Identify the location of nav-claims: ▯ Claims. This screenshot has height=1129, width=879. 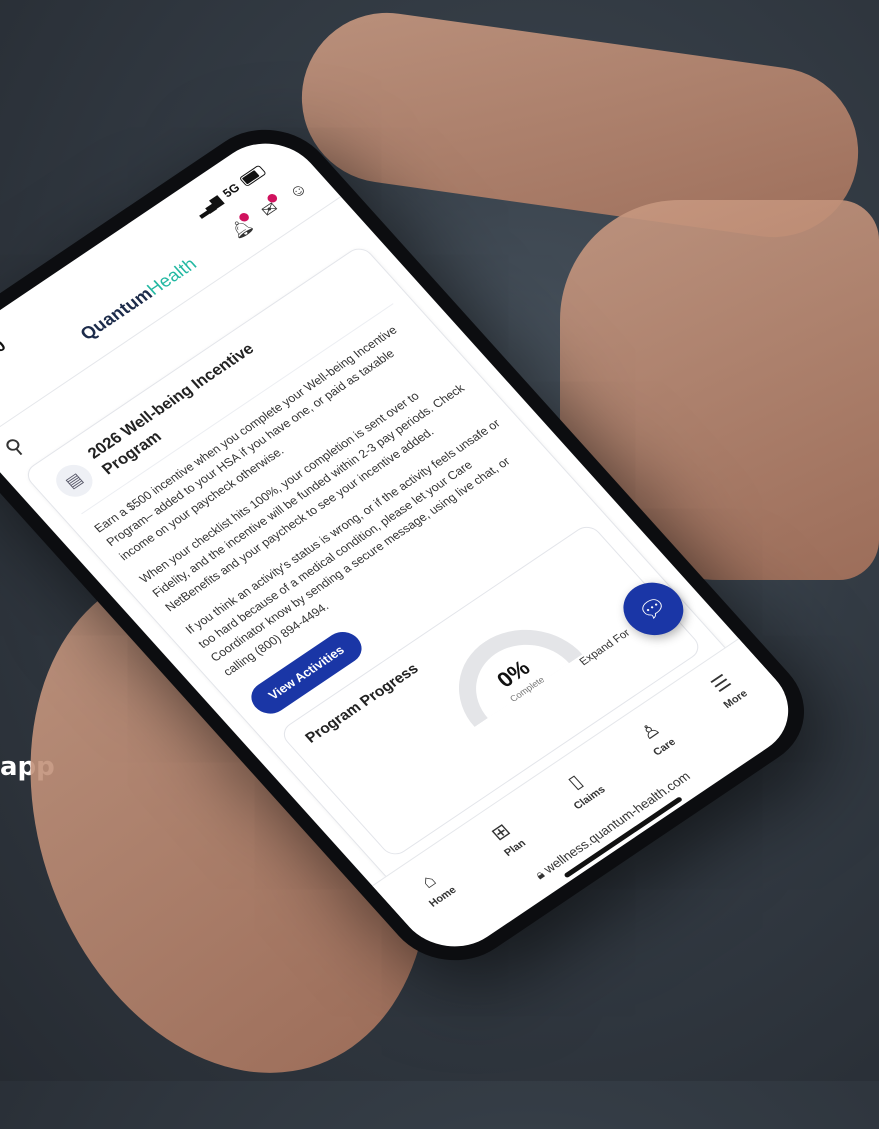
(581, 788).